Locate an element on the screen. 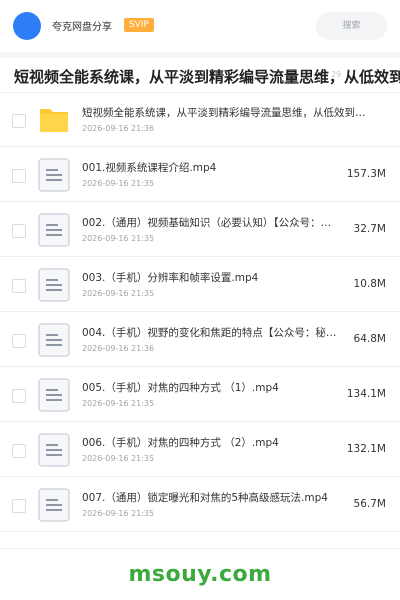 The height and width of the screenshot is (600, 400). file-name: 002.（通用）视频基础知识（必要认知）【公众号：秘密基地】.mp4 is located at coordinates (211, 222).